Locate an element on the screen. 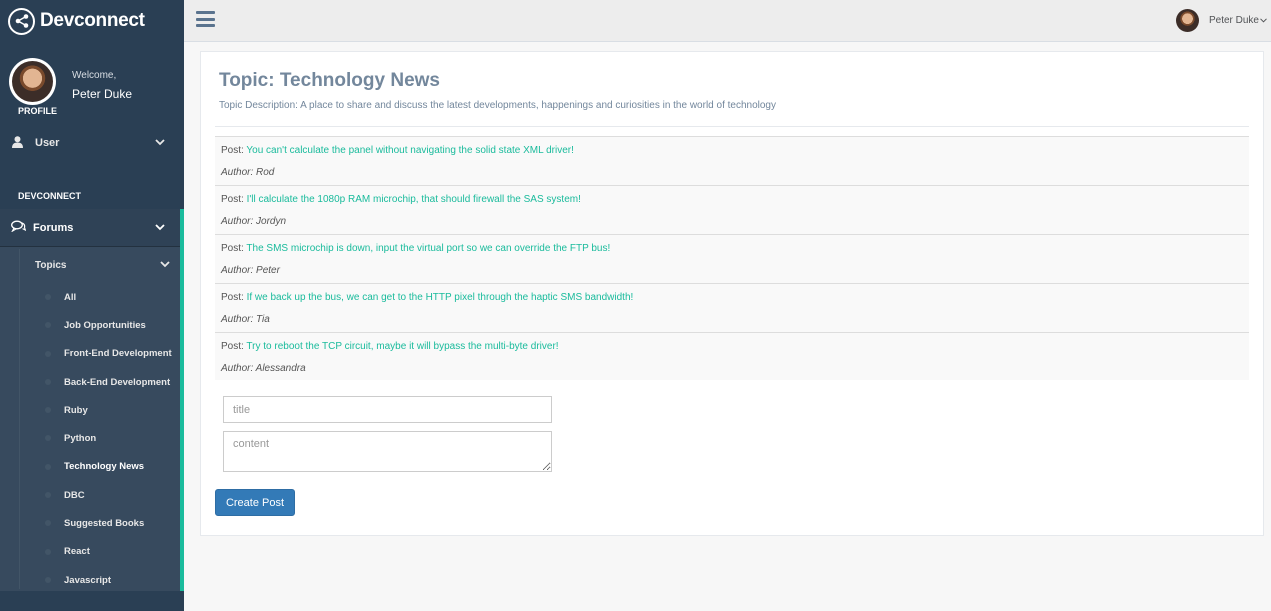 This screenshot has width=1271, height=611. post-author: Author: Peter is located at coordinates (250, 270).